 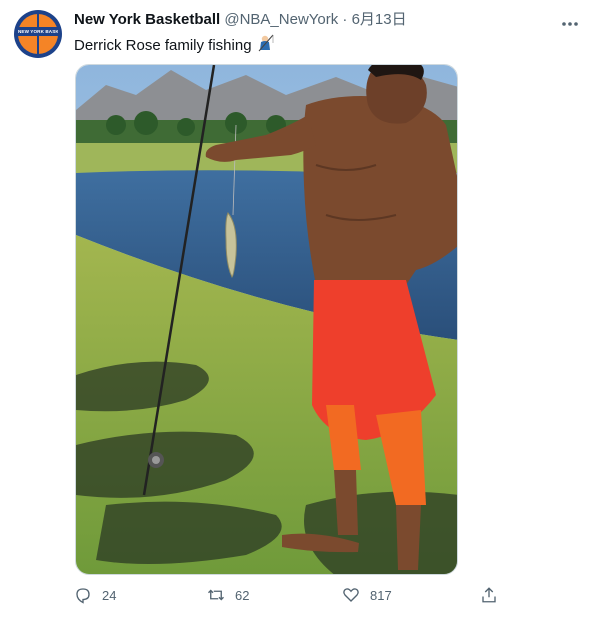 I want to click on more-options-icon, so click(x=570, y=22).